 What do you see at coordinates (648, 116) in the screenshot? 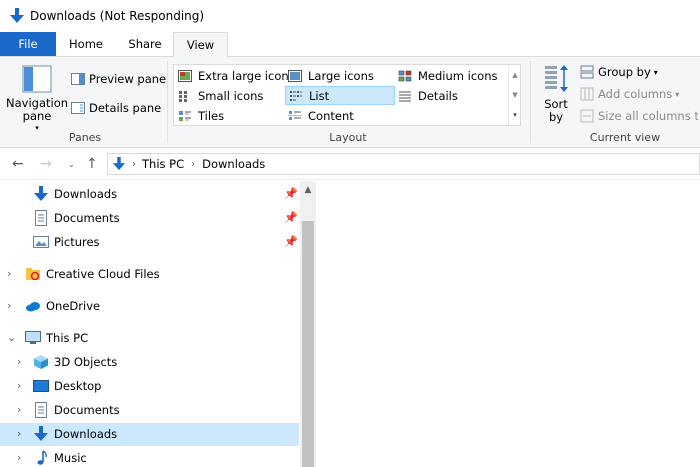
I see `size-columns-label: Size all columns to fit` at bounding box center [648, 116].